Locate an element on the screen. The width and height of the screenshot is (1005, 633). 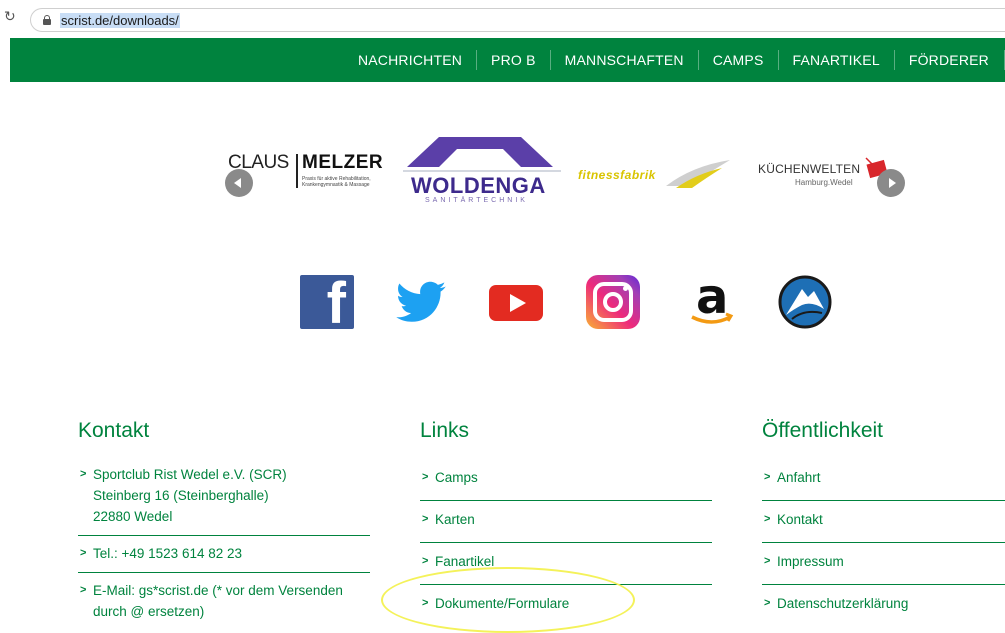
link-impressum: > Impressum is located at coordinates (883, 564).